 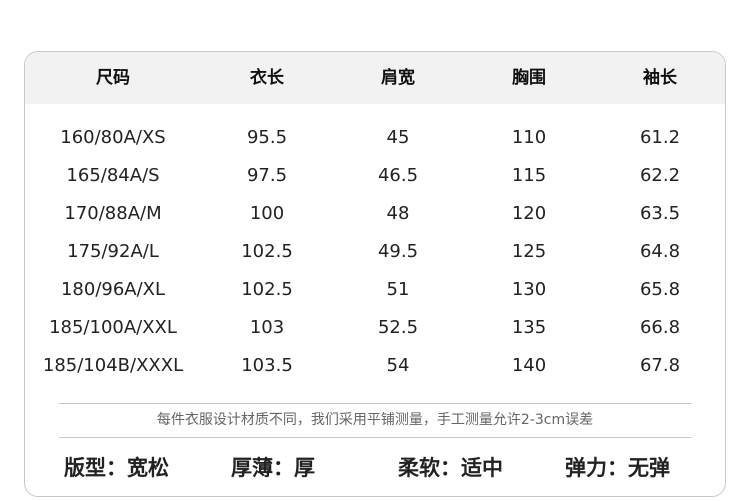 I want to click on attribute-softness: 柔软：适中, so click(x=450, y=468).